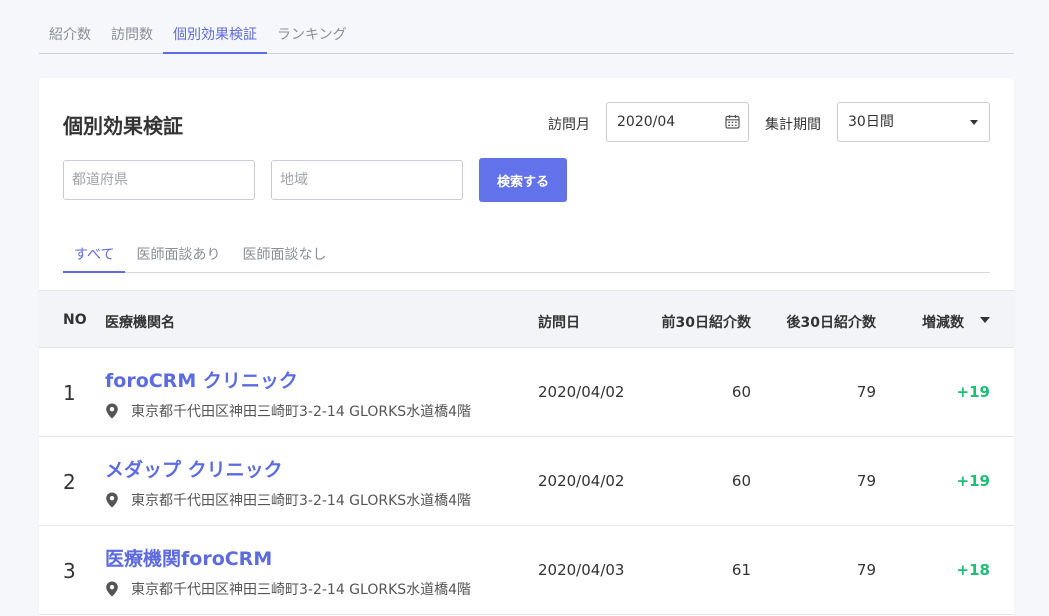 Image resolution: width=1049 pixels, height=616 pixels. Describe the element at coordinates (94, 250) in the screenshot. I see `tab-all: すべて` at that location.